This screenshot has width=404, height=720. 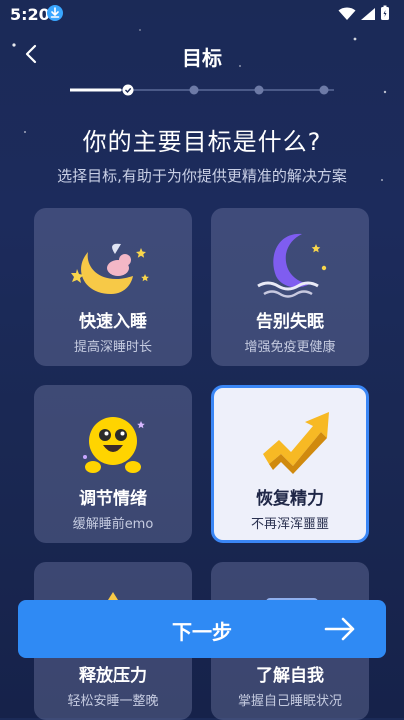 I want to click on goal-card-fall-asleep: 快速入睡 提高深睡时长, so click(x=113, y=287).